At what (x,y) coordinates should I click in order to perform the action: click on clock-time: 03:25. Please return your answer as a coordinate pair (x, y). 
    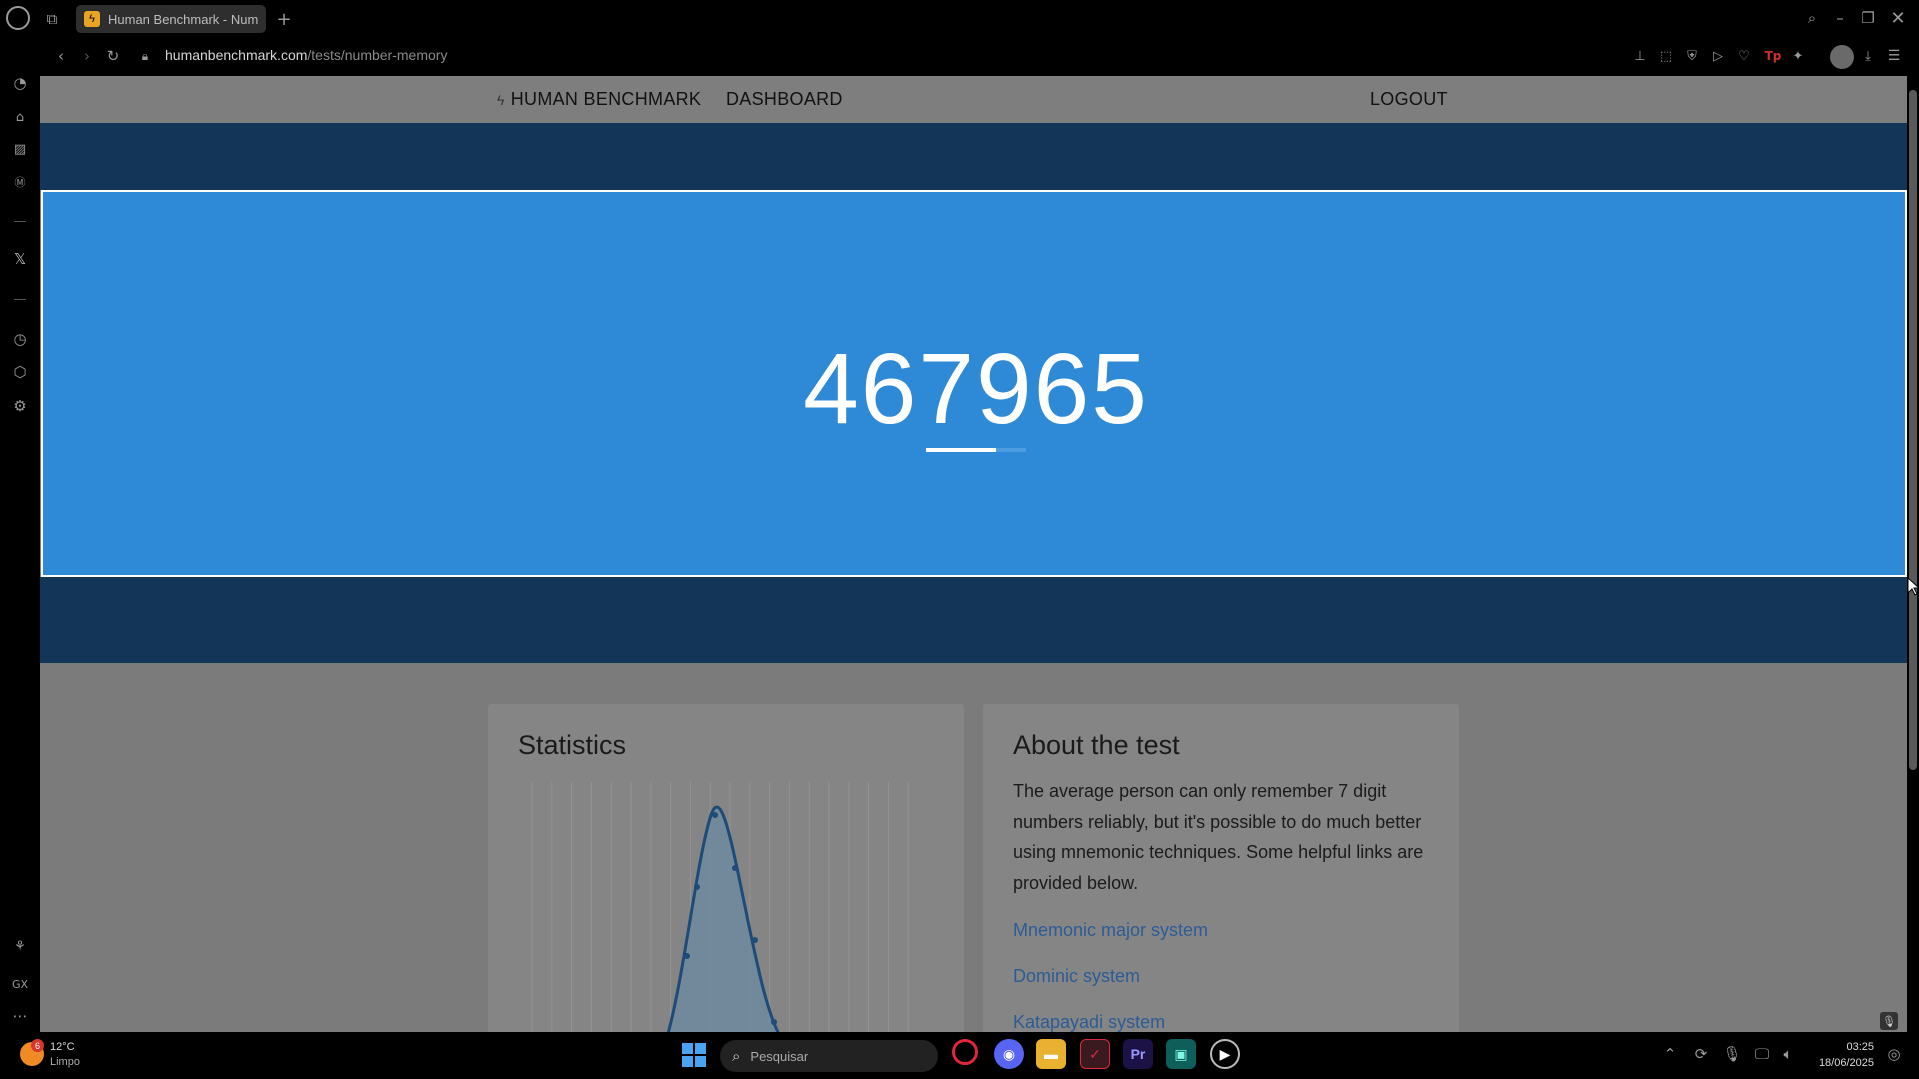
    Looking at the image, I should click on (1844, 1047).